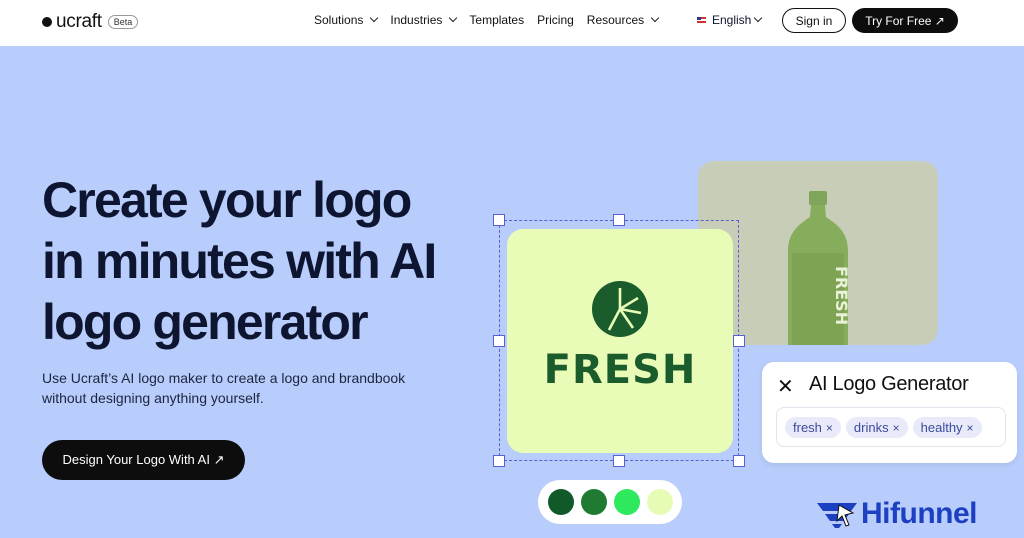 This screenshot has width=1024, height=538. Describe the element at coordinates (143, 460) in the screenshot. I see `design-logo-cta-button: Design Your Logo With AI ↗` at that location.